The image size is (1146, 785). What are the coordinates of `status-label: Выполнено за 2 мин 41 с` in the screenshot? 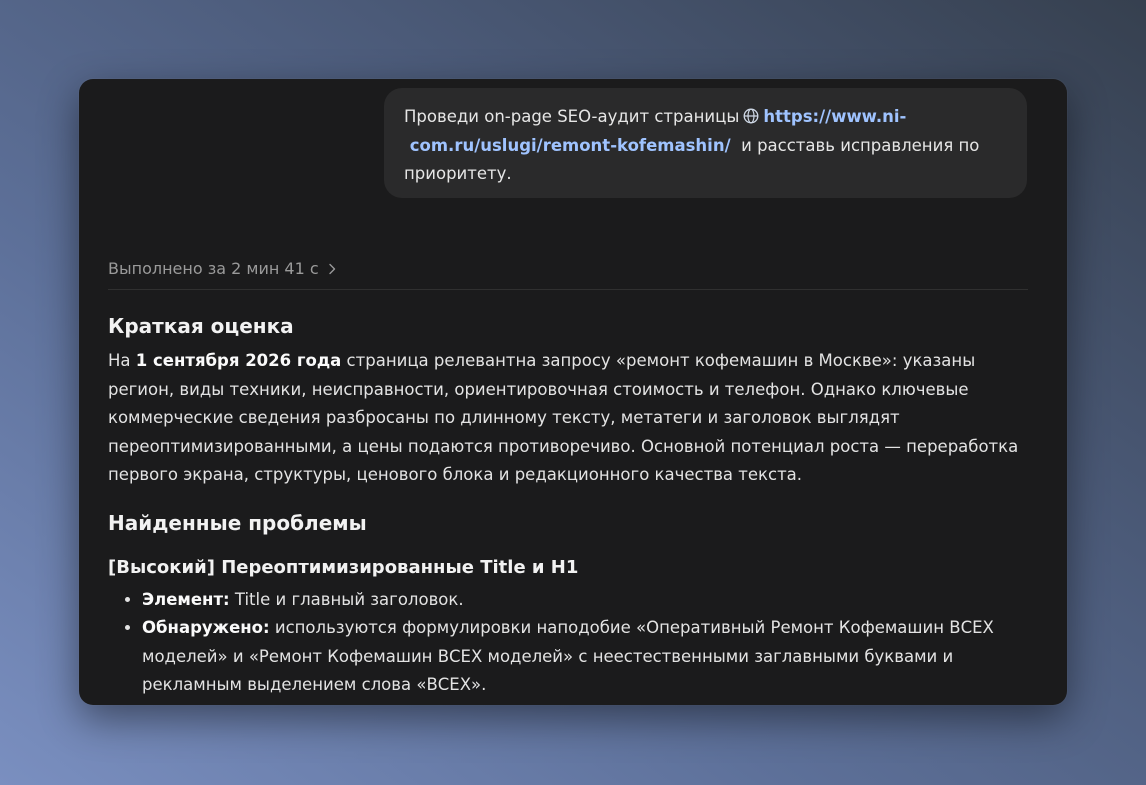 It's located at (213, 268).